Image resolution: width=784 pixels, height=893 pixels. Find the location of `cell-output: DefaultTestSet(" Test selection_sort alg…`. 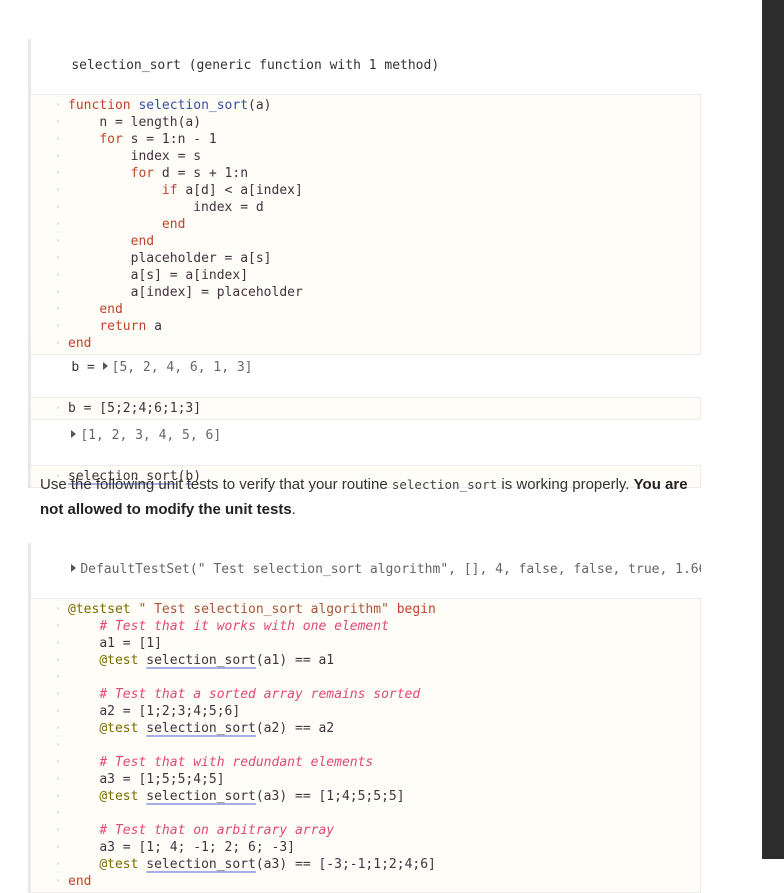

cell-output: DefaultTestSet(" Test selection_sort alg… is located at coordinates (366, 569).